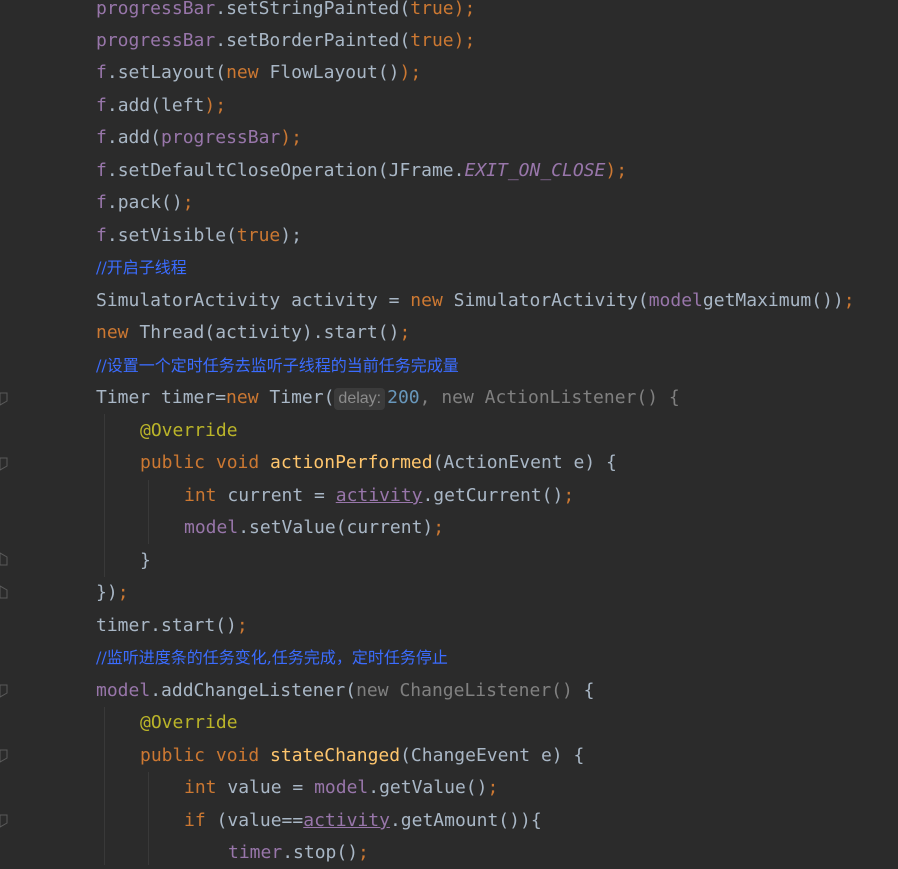 The height and width of the screenshot is (869, 898). Describe the element at coordinates (172, 626) in the screenshot. I see `code-line: timer.start();` at that location.